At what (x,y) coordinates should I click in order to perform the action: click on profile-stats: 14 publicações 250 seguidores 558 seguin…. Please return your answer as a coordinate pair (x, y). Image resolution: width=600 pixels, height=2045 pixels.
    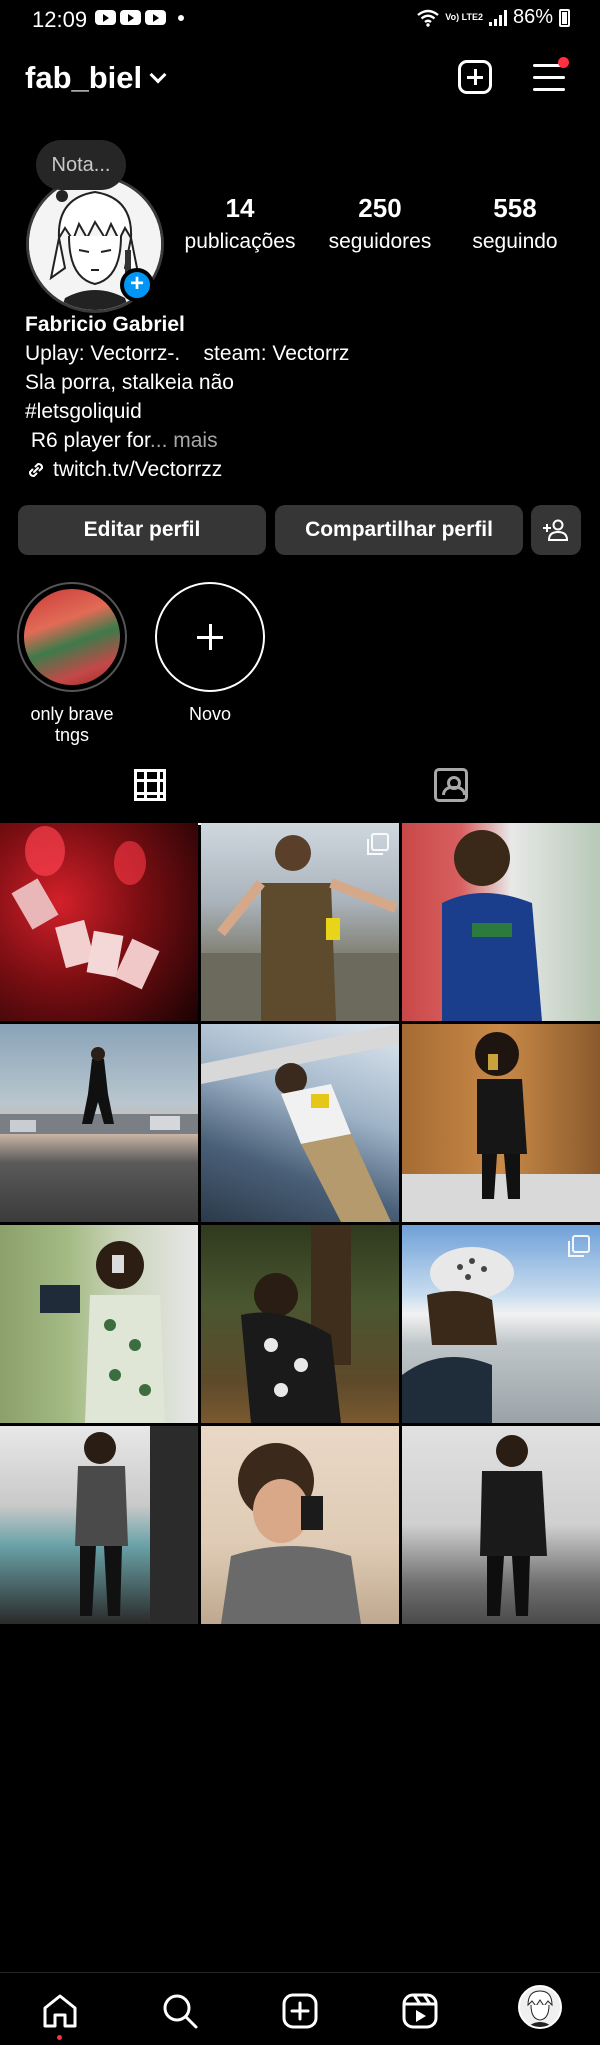
    Looking at the image, I should click on (380, 228).